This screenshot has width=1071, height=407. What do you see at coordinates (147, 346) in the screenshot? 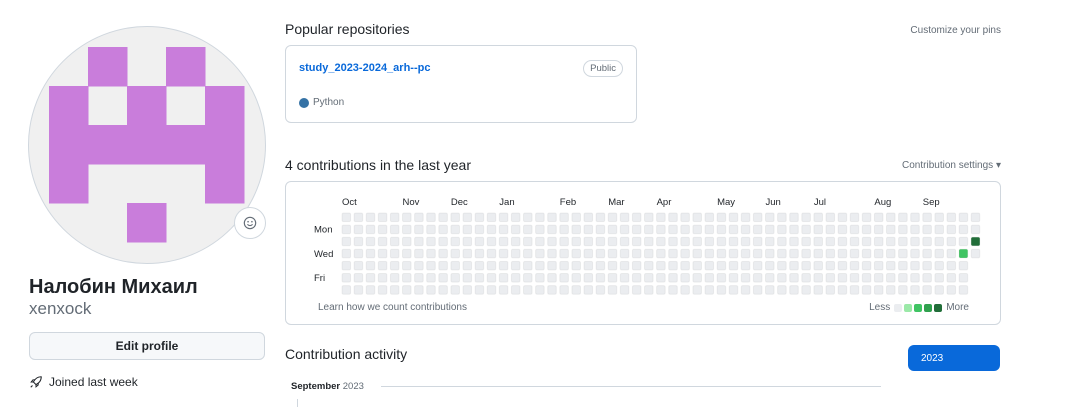
I see `edit-profile-button: Edit profile` at bounding box center [147, 346].